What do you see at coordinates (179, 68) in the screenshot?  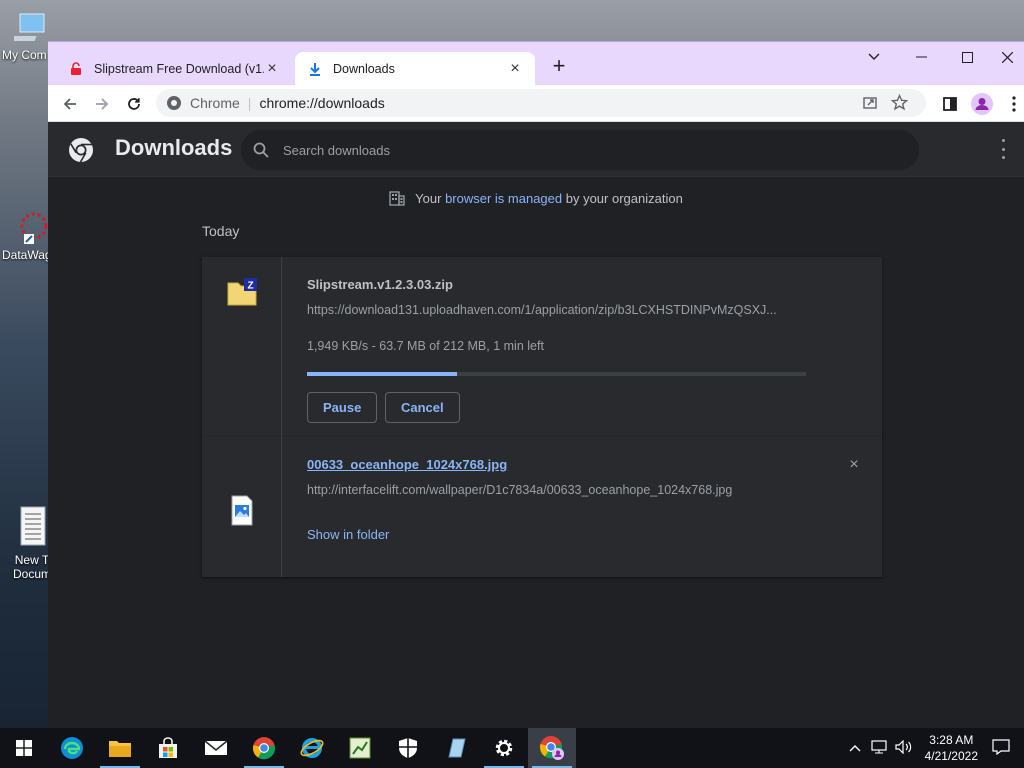 I see `tab-title: Slipstream Free Download (v1.2.3` at bounding box center [179, 68].